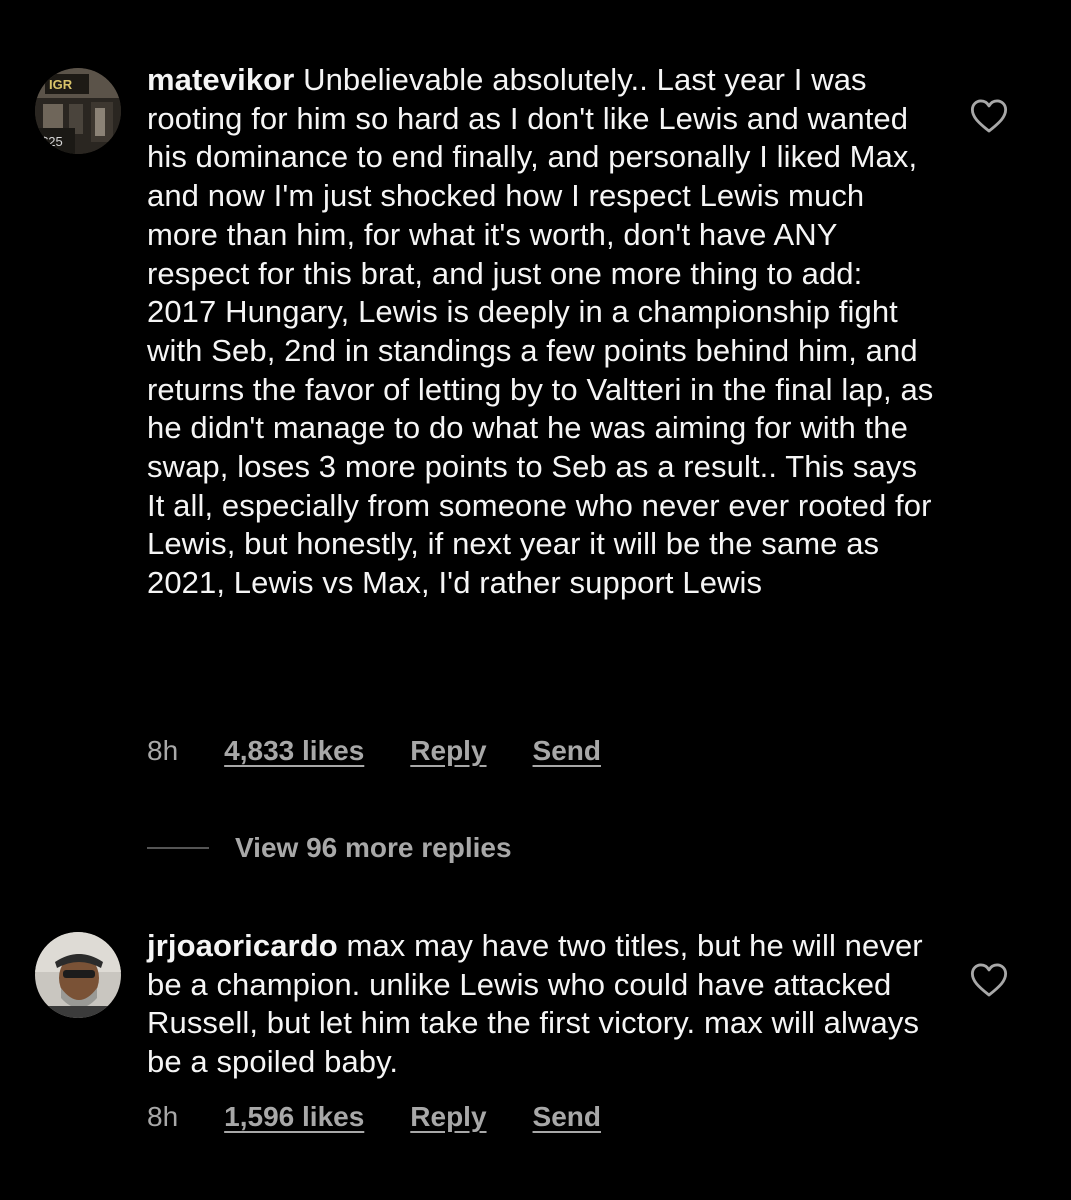 The image size is (1071, 1200). I want to click on likes-count-link: 4,833 likes, so click(294, 751).